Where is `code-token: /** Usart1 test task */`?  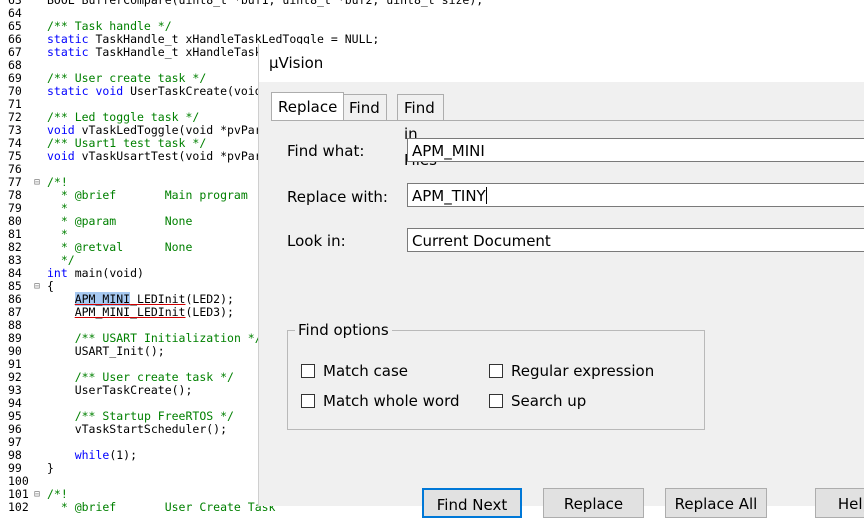
code-token: /** Usart1 test task */ is located at coordinates (127, 143).